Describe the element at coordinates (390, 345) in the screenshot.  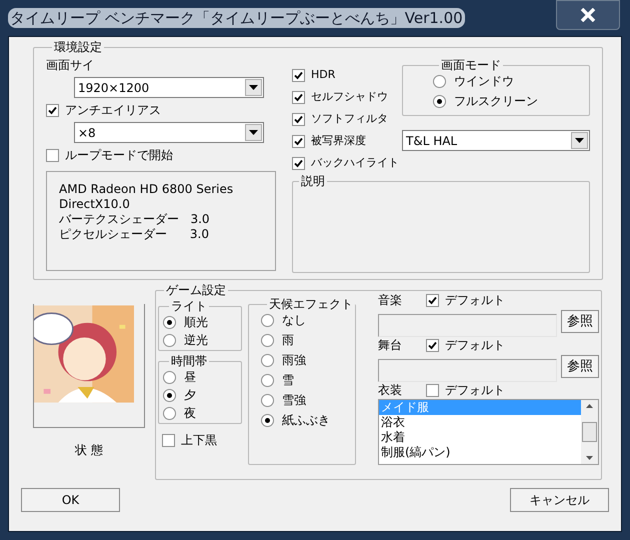
I see `field-label: 舞台` at that location.